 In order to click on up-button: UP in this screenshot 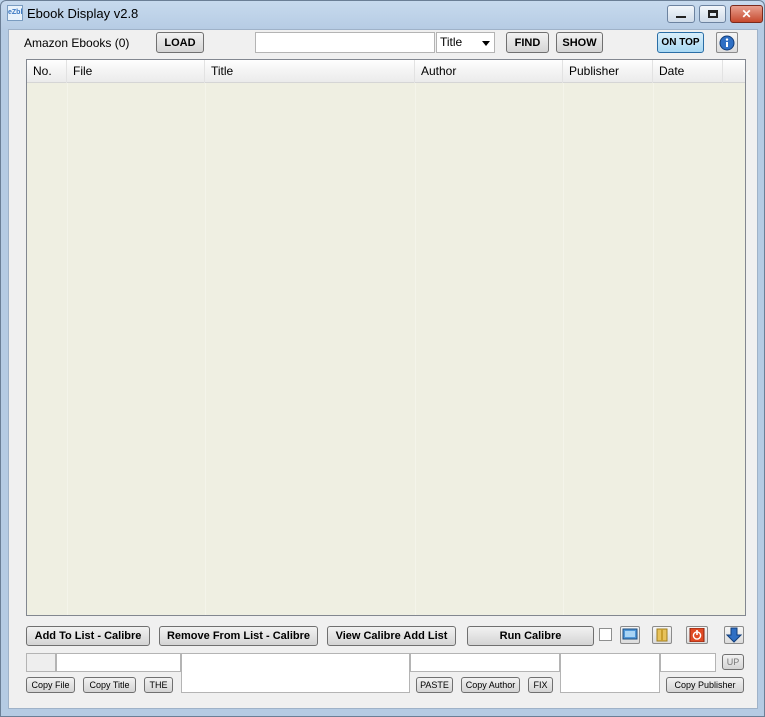, I will do `click(733, 662)`.